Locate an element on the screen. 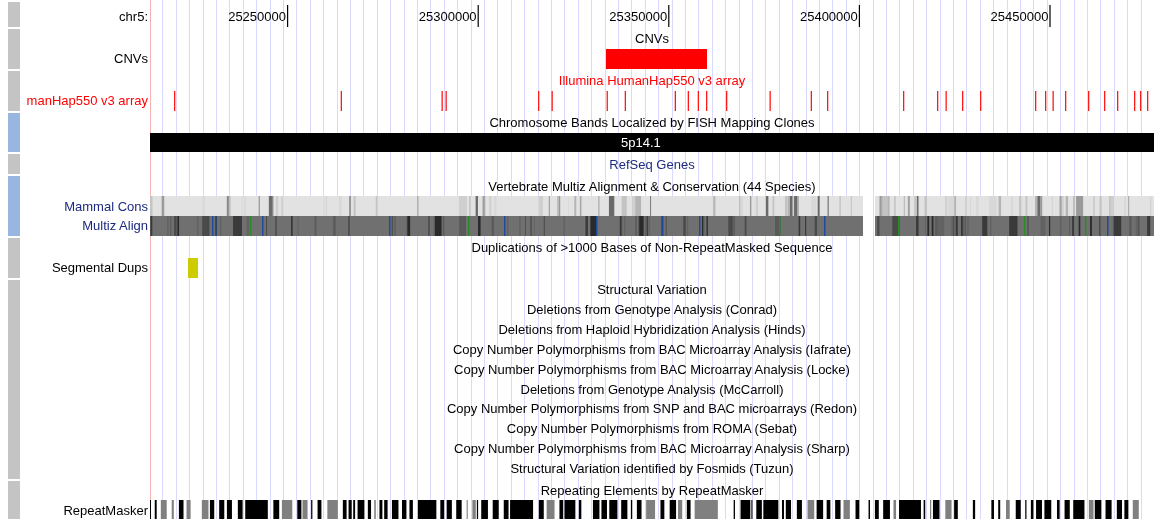  position-label: 25400000 is located at coordinates (828, 16).